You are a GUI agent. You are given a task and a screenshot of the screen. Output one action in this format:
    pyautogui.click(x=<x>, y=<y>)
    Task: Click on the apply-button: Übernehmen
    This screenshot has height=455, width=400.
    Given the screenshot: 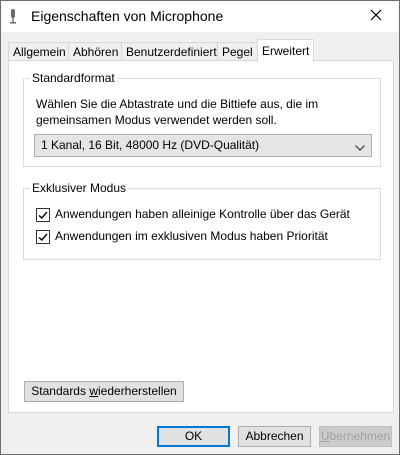 What is the action you would take?
    pyautogui.click(x=355, y=436)
    